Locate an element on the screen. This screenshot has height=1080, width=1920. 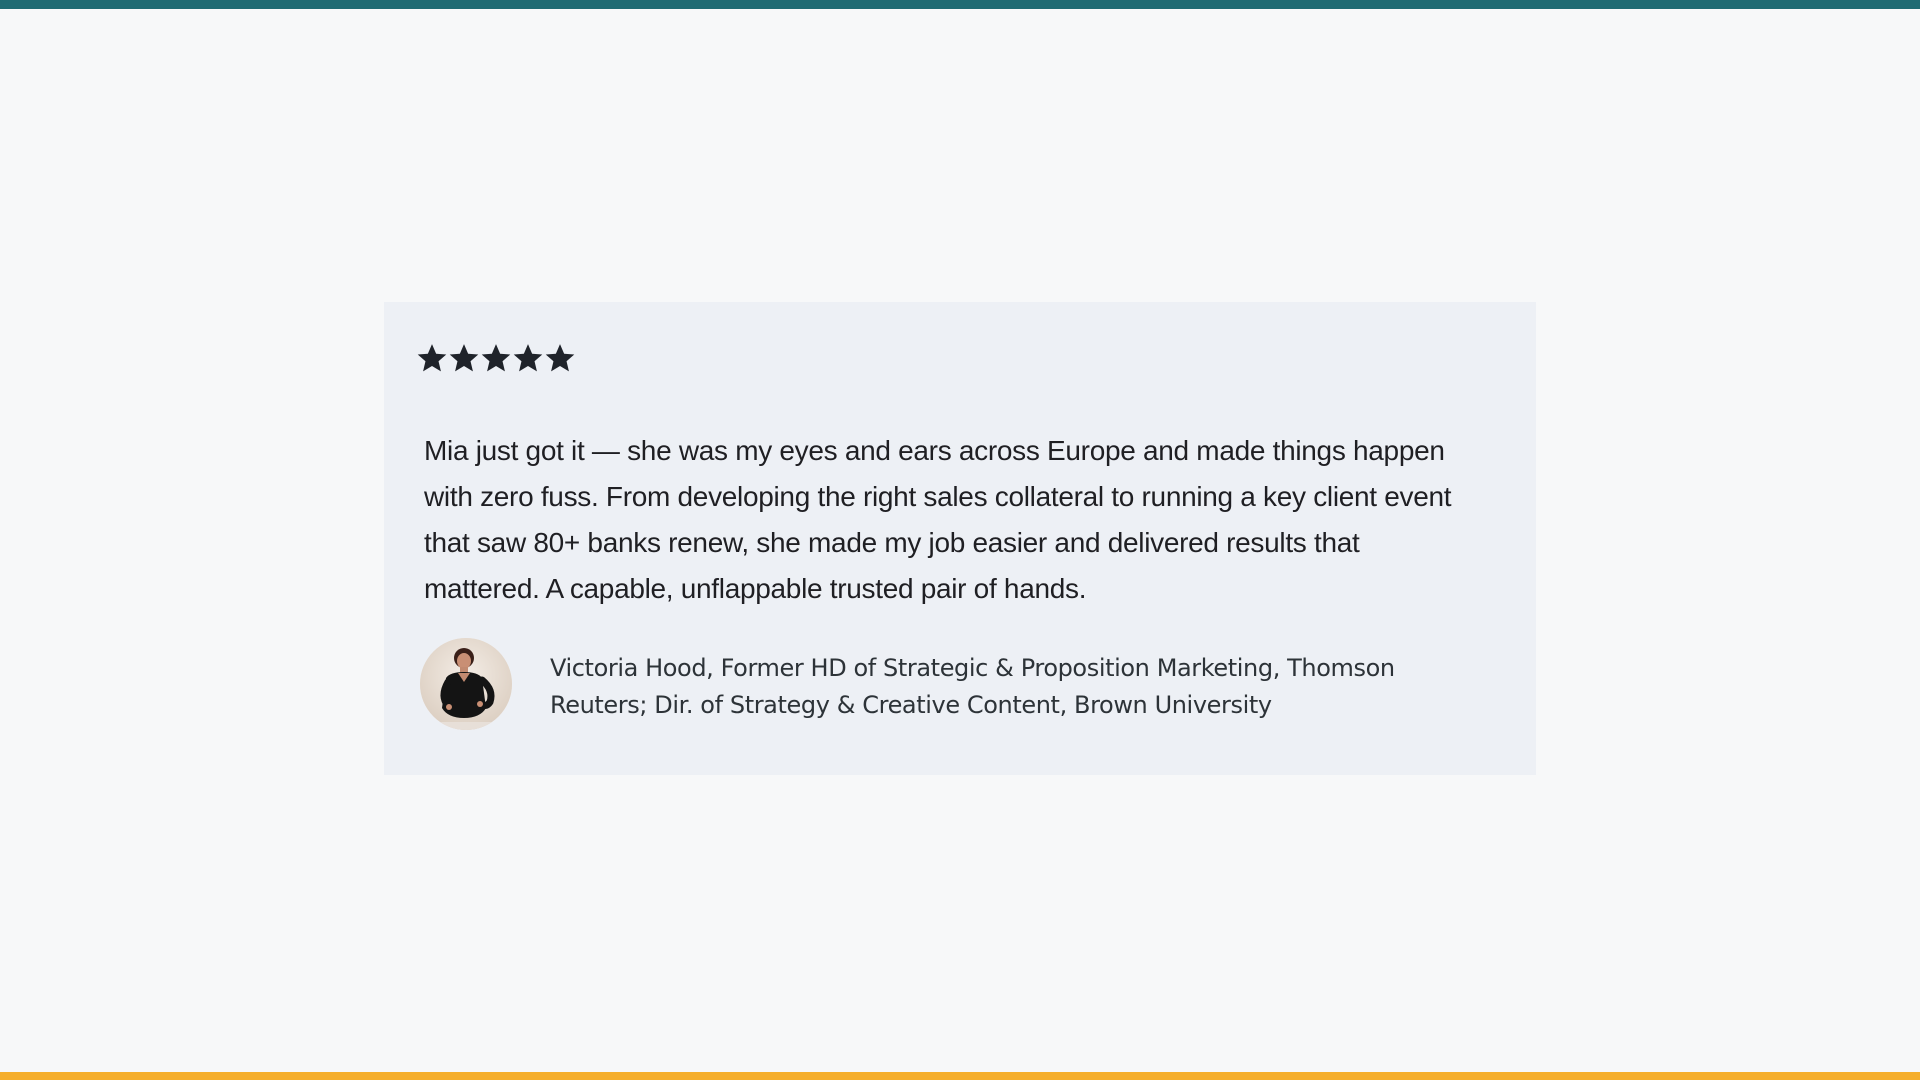
star-rating is located at coordinates (496, 358).